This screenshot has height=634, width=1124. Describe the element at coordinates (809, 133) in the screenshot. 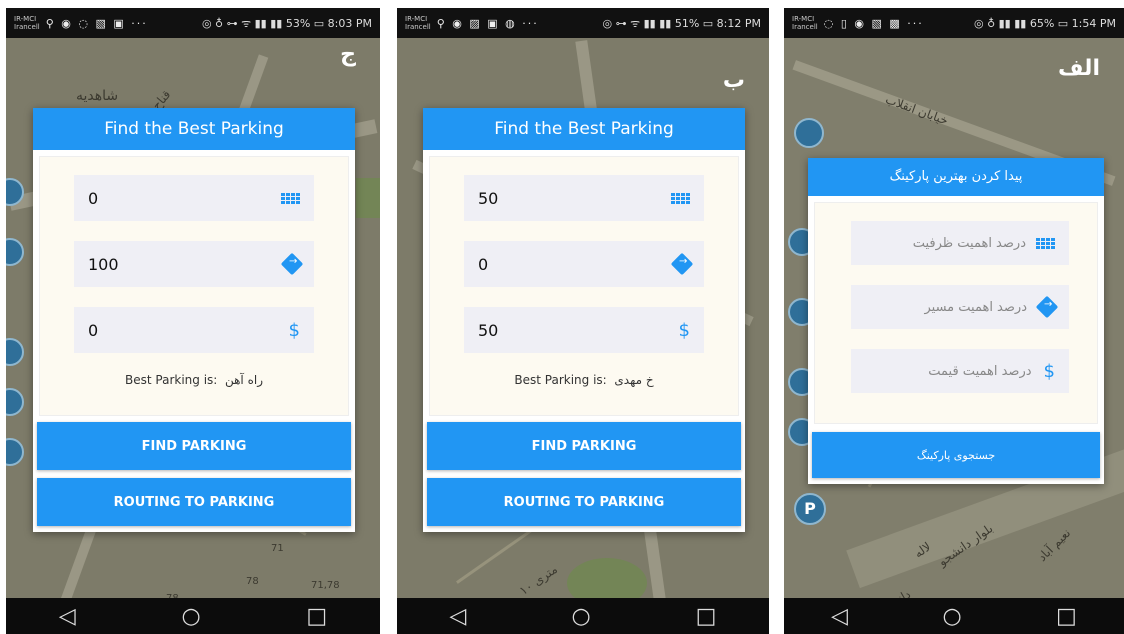

I see `zoom-out-button` at that location.